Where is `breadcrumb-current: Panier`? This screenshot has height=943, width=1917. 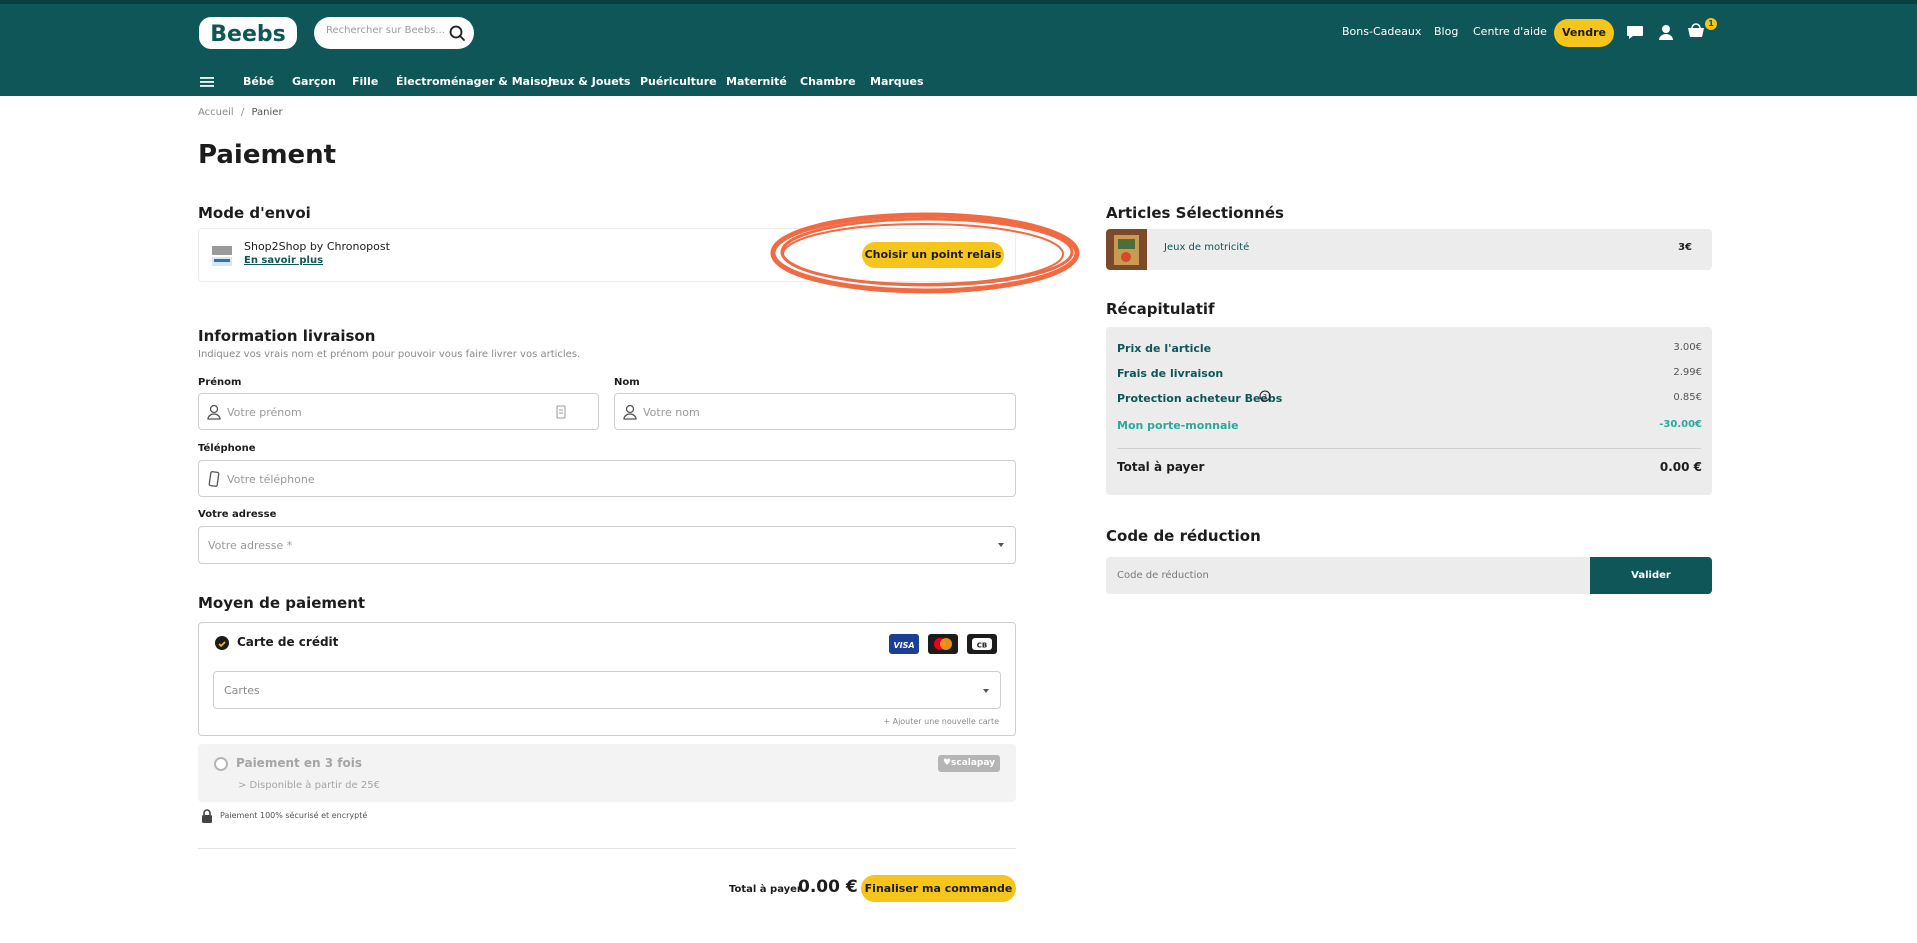 breadcrumb-current: Panier is located at coordinates (267, 112).